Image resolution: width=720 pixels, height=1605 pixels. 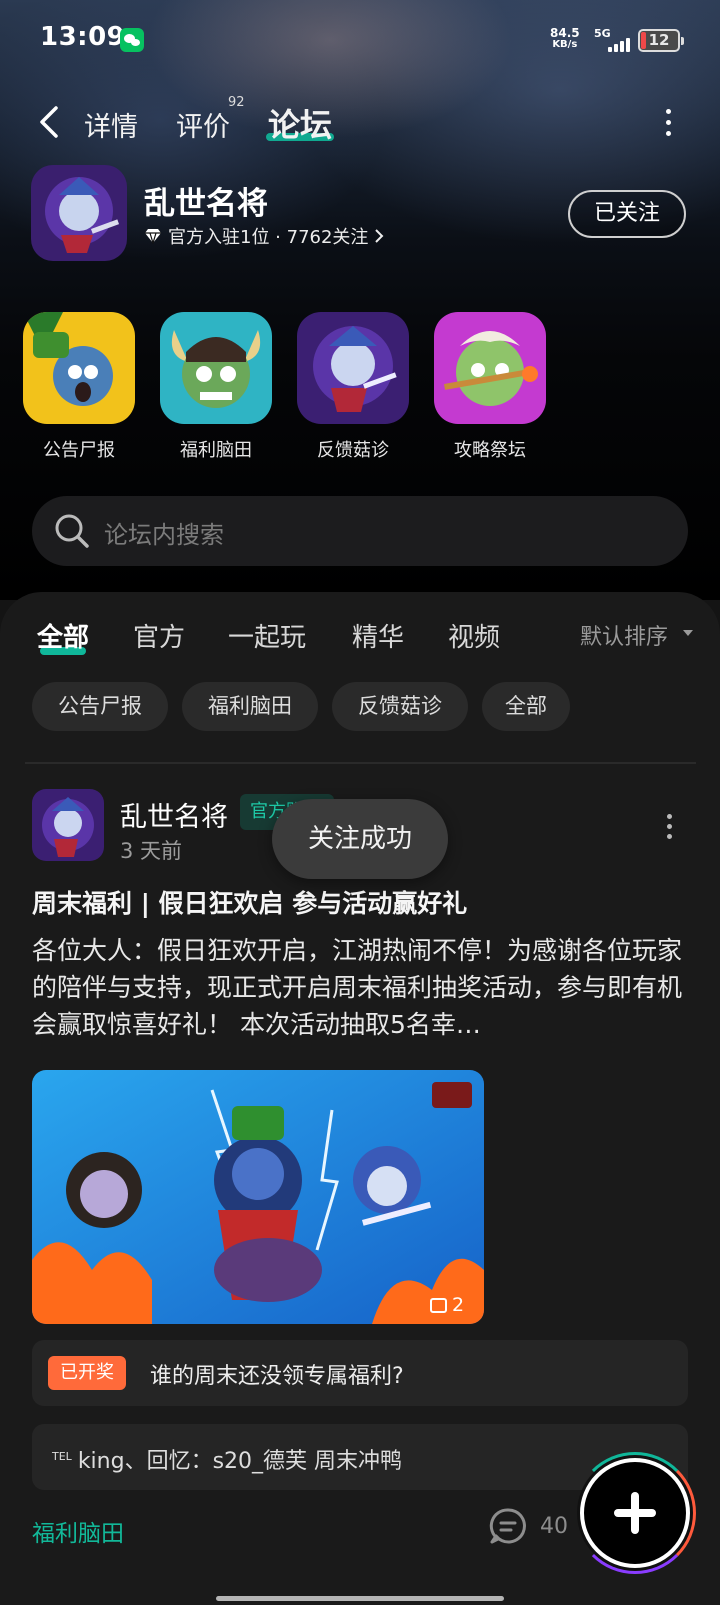 What do you see at coordinates (353, 450) in the screenshot?
I see `shortcut-label: 反馈菇诊` at bounding box center [353, 450].